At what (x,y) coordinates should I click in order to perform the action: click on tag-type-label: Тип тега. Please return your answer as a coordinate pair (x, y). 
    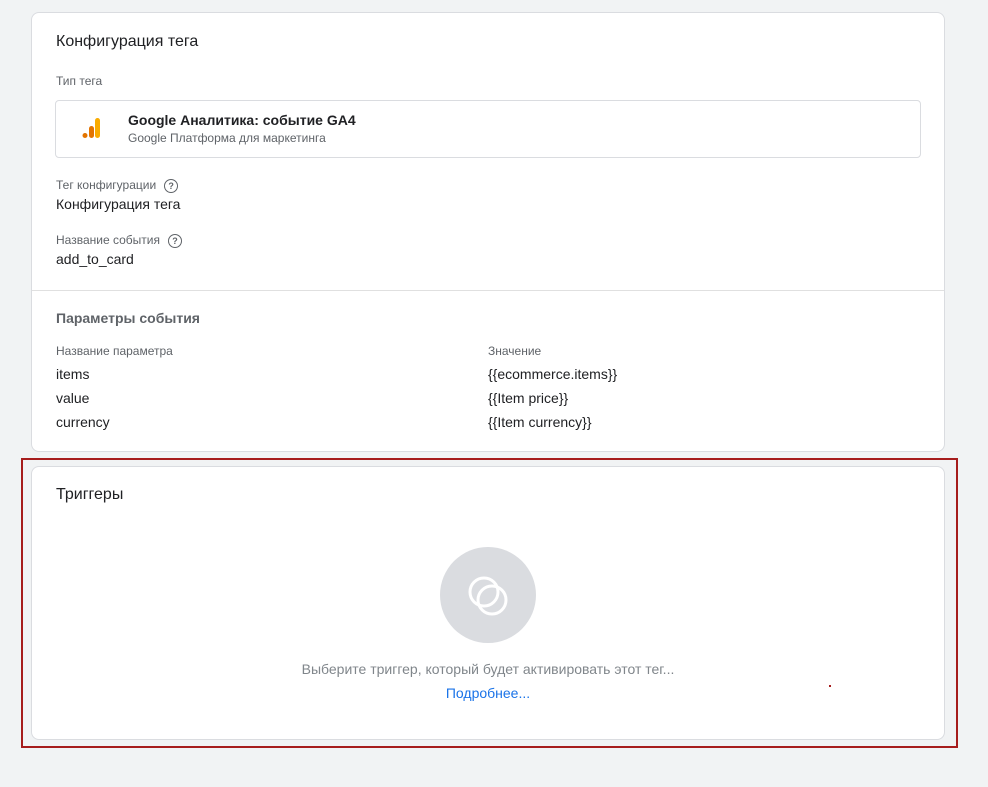
    Looking at the image, I should click on (79, 81).